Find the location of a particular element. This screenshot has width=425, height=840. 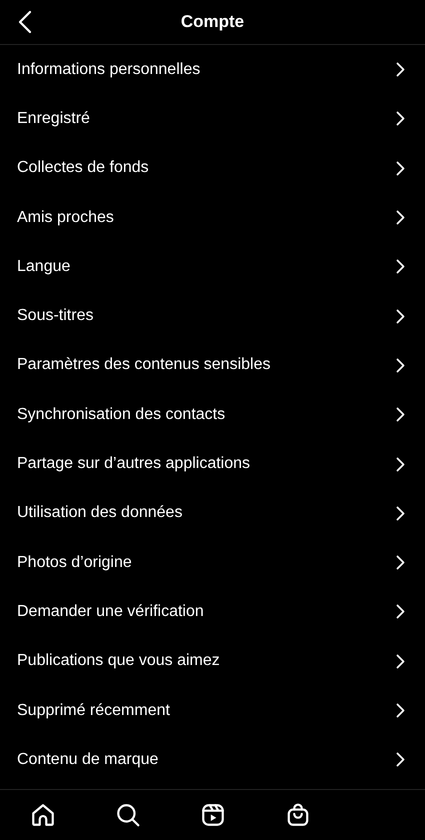

menu-item: Paramètres des contenus sensibles is located at coordinates (212, 365).